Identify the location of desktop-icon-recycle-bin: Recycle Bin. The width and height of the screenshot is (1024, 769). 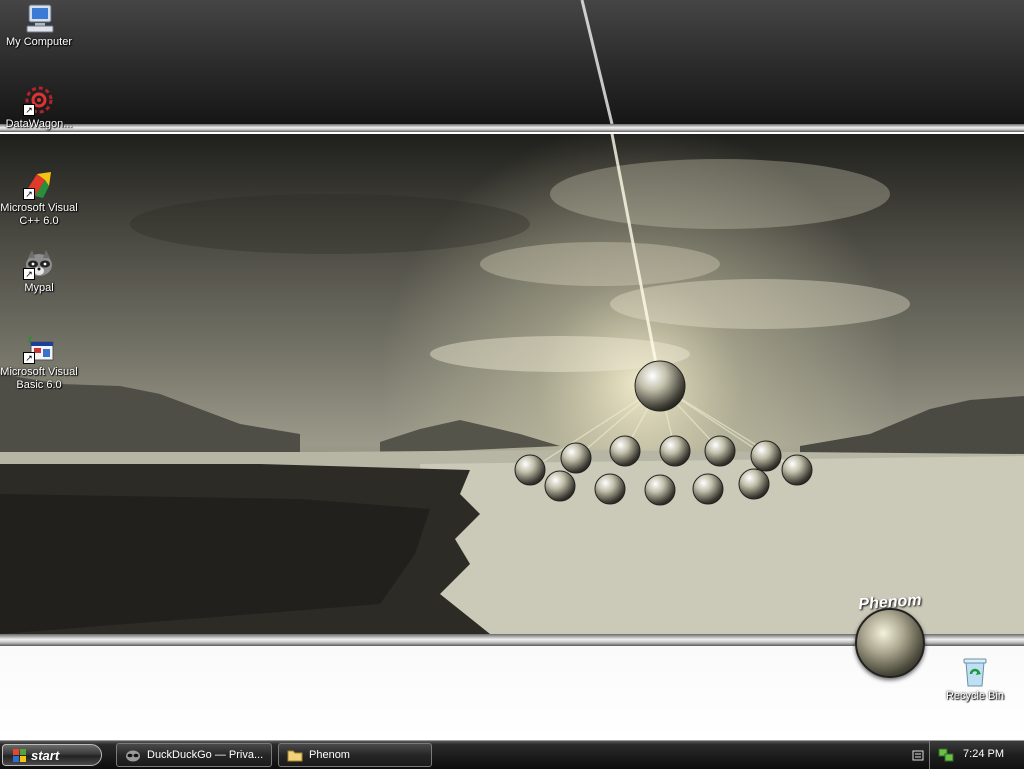
(975, 679).